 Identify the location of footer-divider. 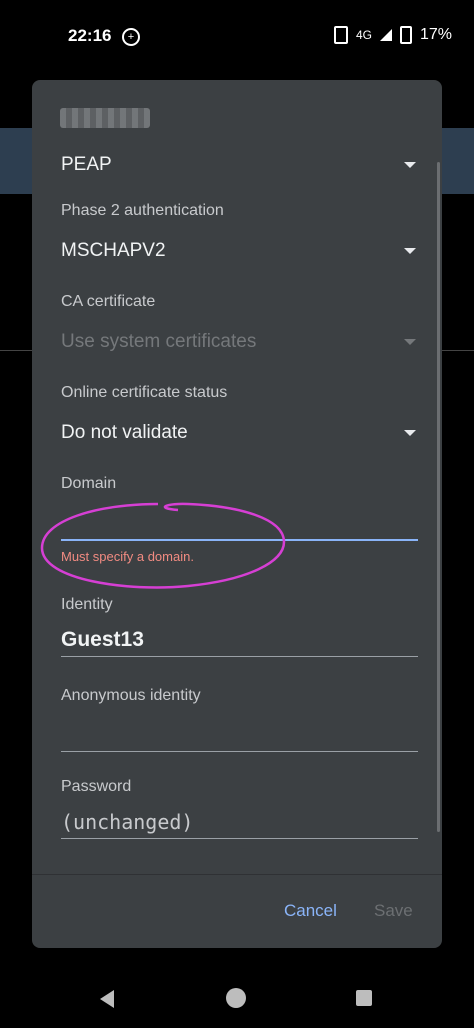
(237, 874).